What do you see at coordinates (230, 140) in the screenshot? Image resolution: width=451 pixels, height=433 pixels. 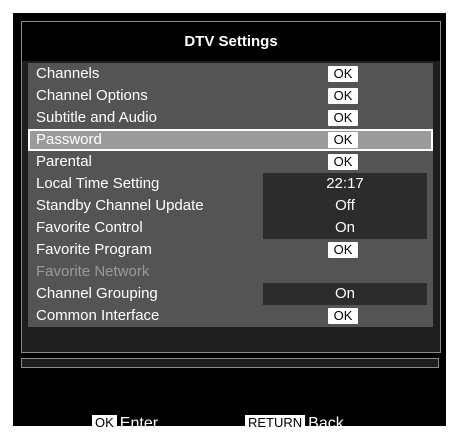 I see `menu-item-password: Password OK` at bounding box center [230, 140].